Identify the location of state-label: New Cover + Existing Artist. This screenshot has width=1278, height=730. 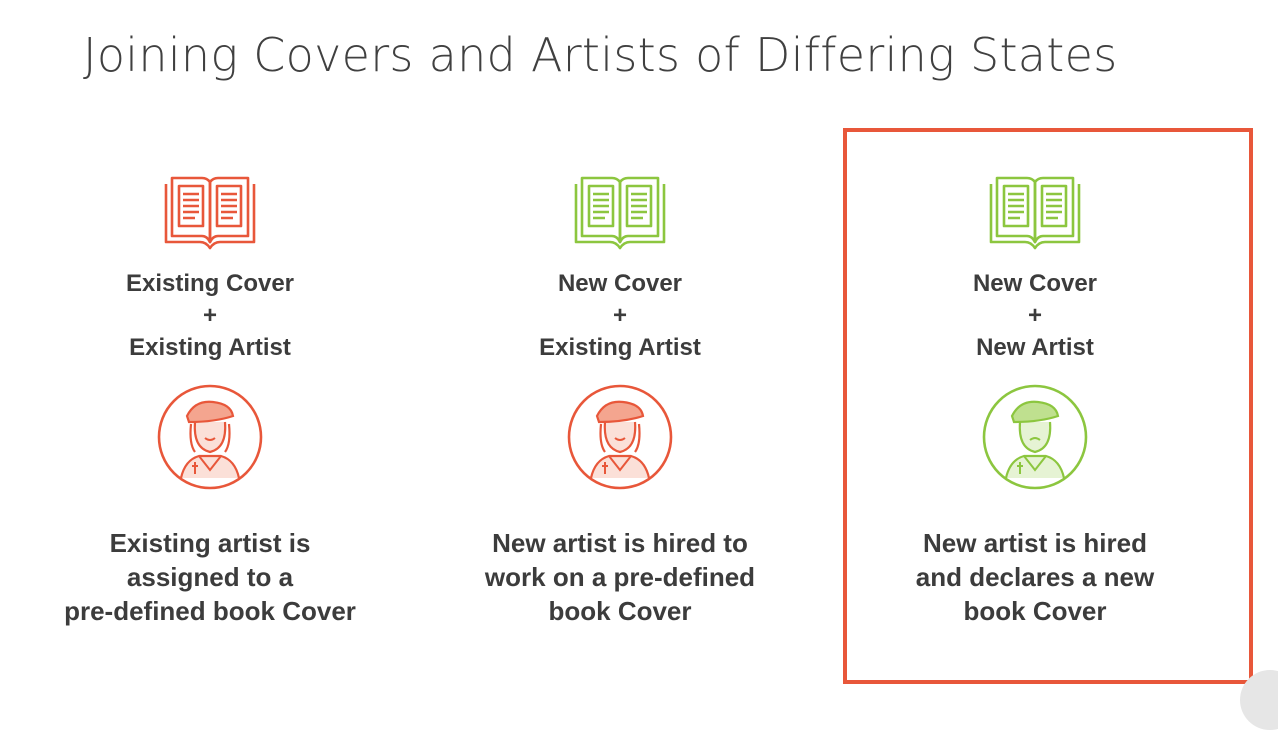
(620, 316).